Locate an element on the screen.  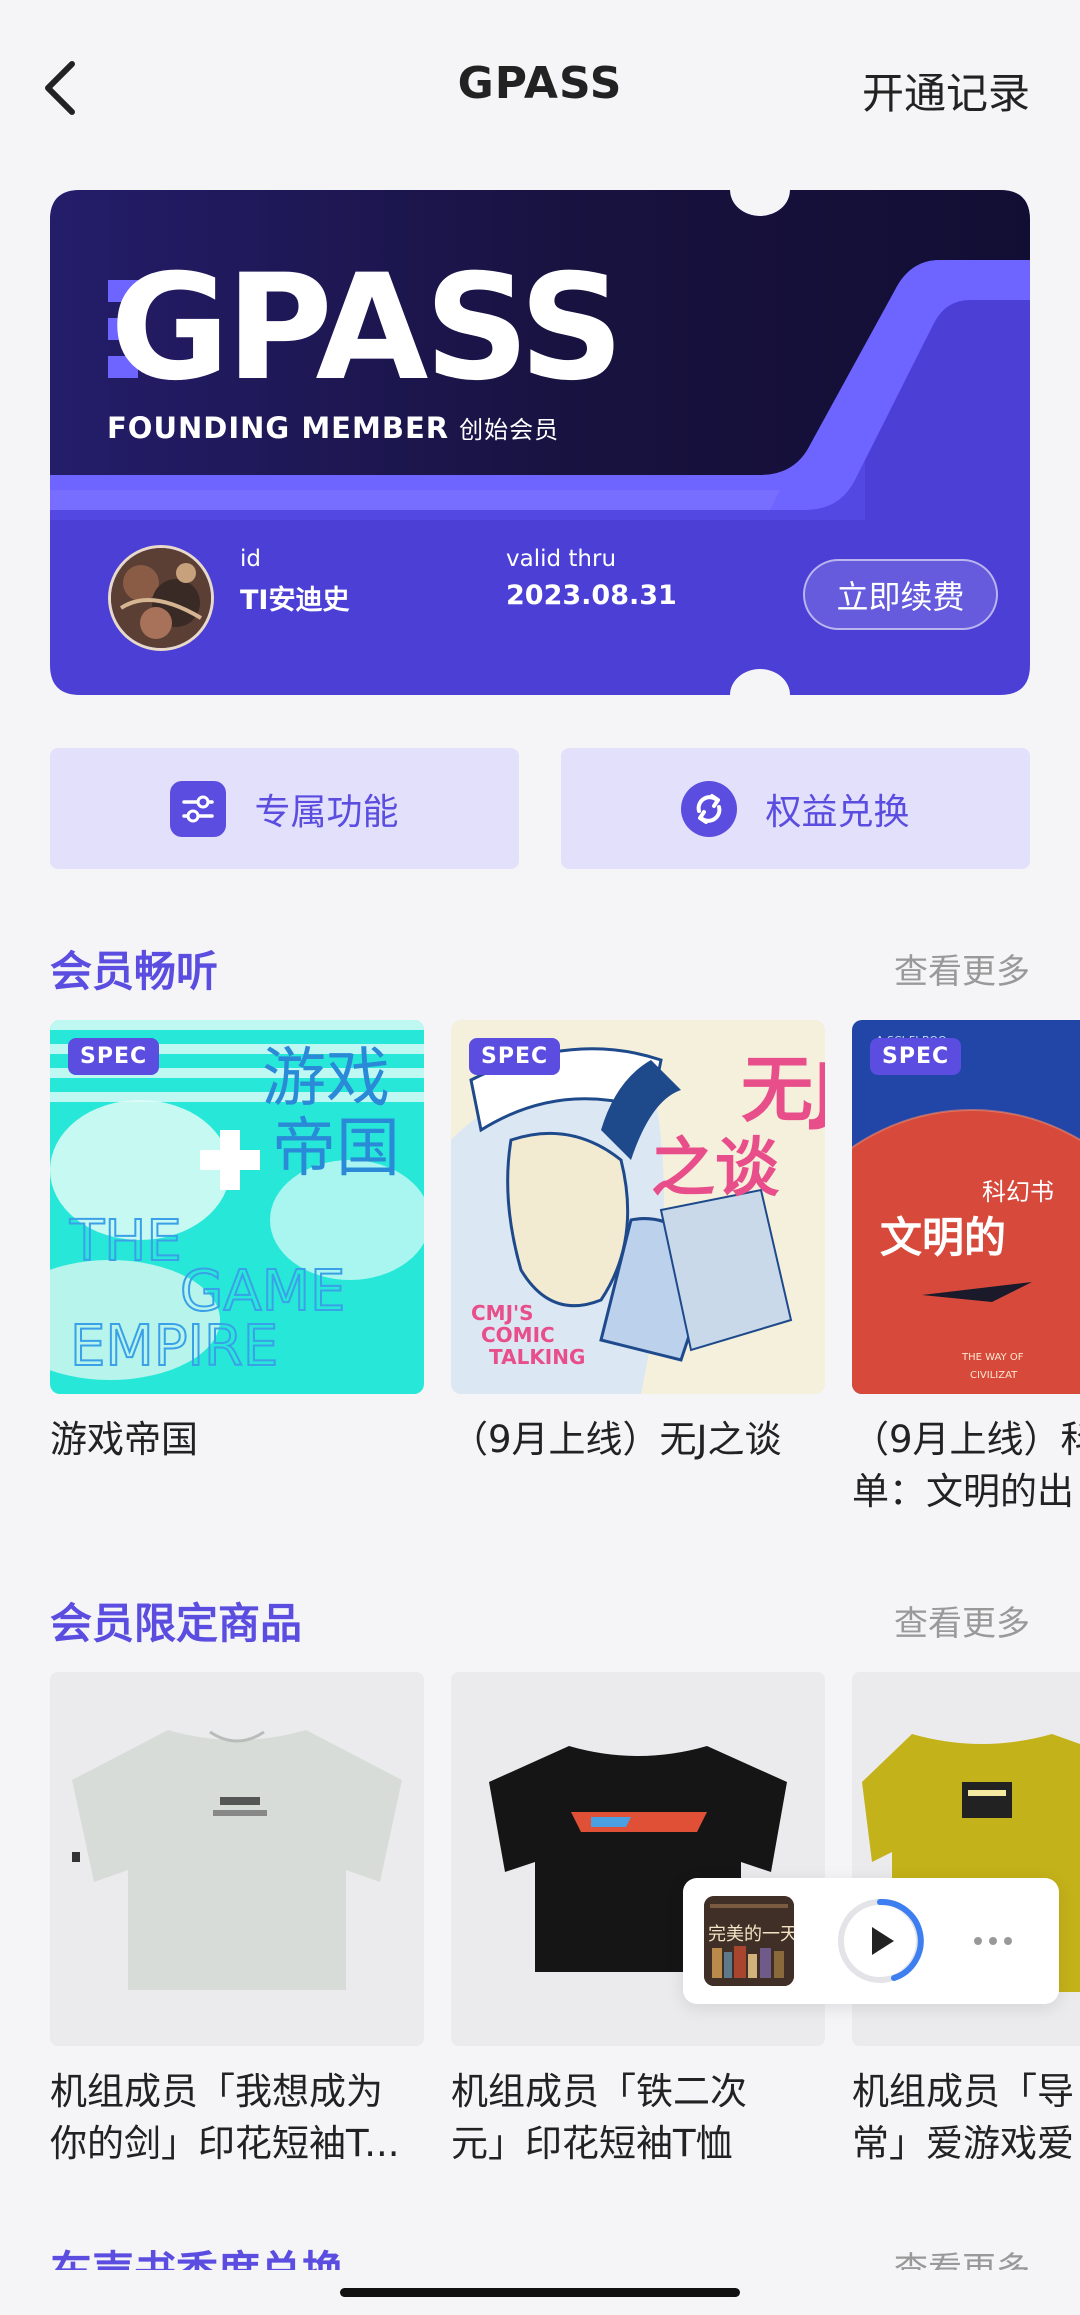
founding-en: FOUNDING MEMBER is located at coordinates (278, 428).